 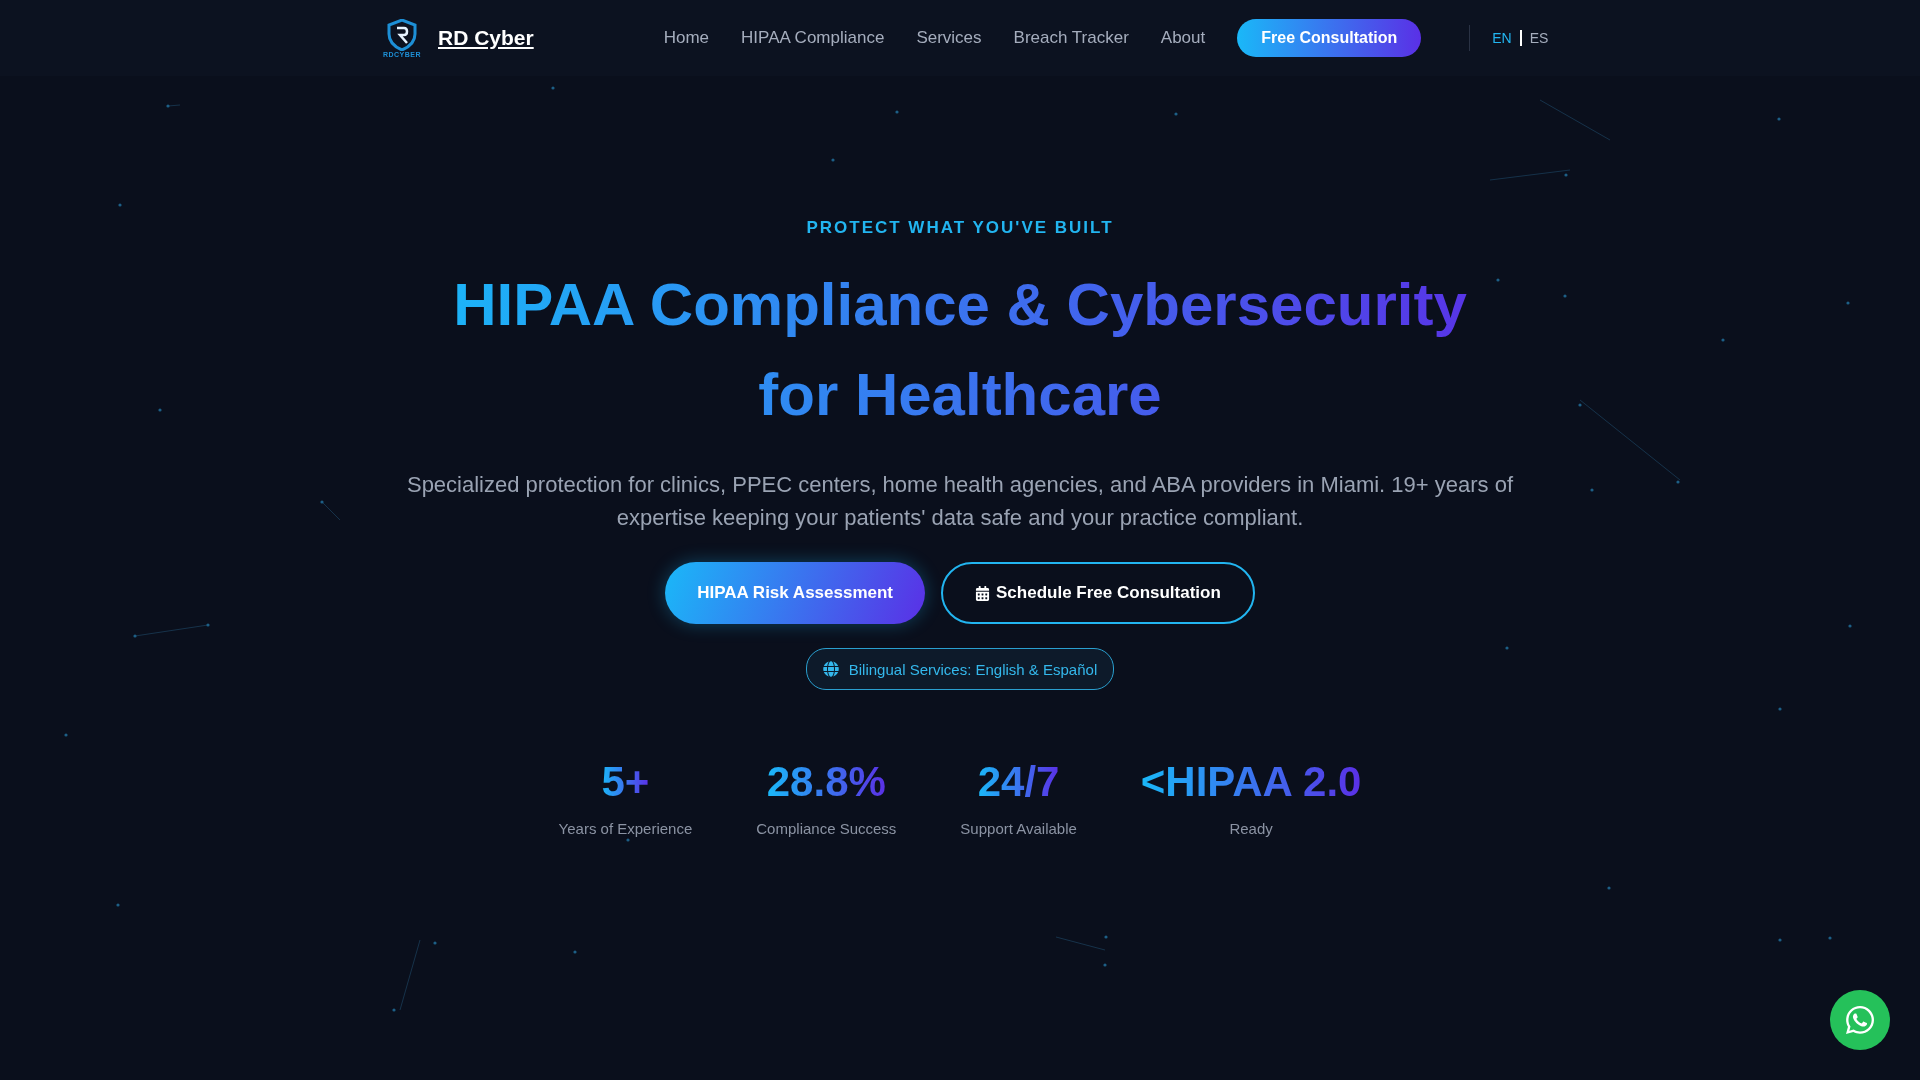 What do you see at coordinates (813, 38) in the screenshot?
I see `nav-link: HIPAA Compliance` at bounding box center [813, 38].